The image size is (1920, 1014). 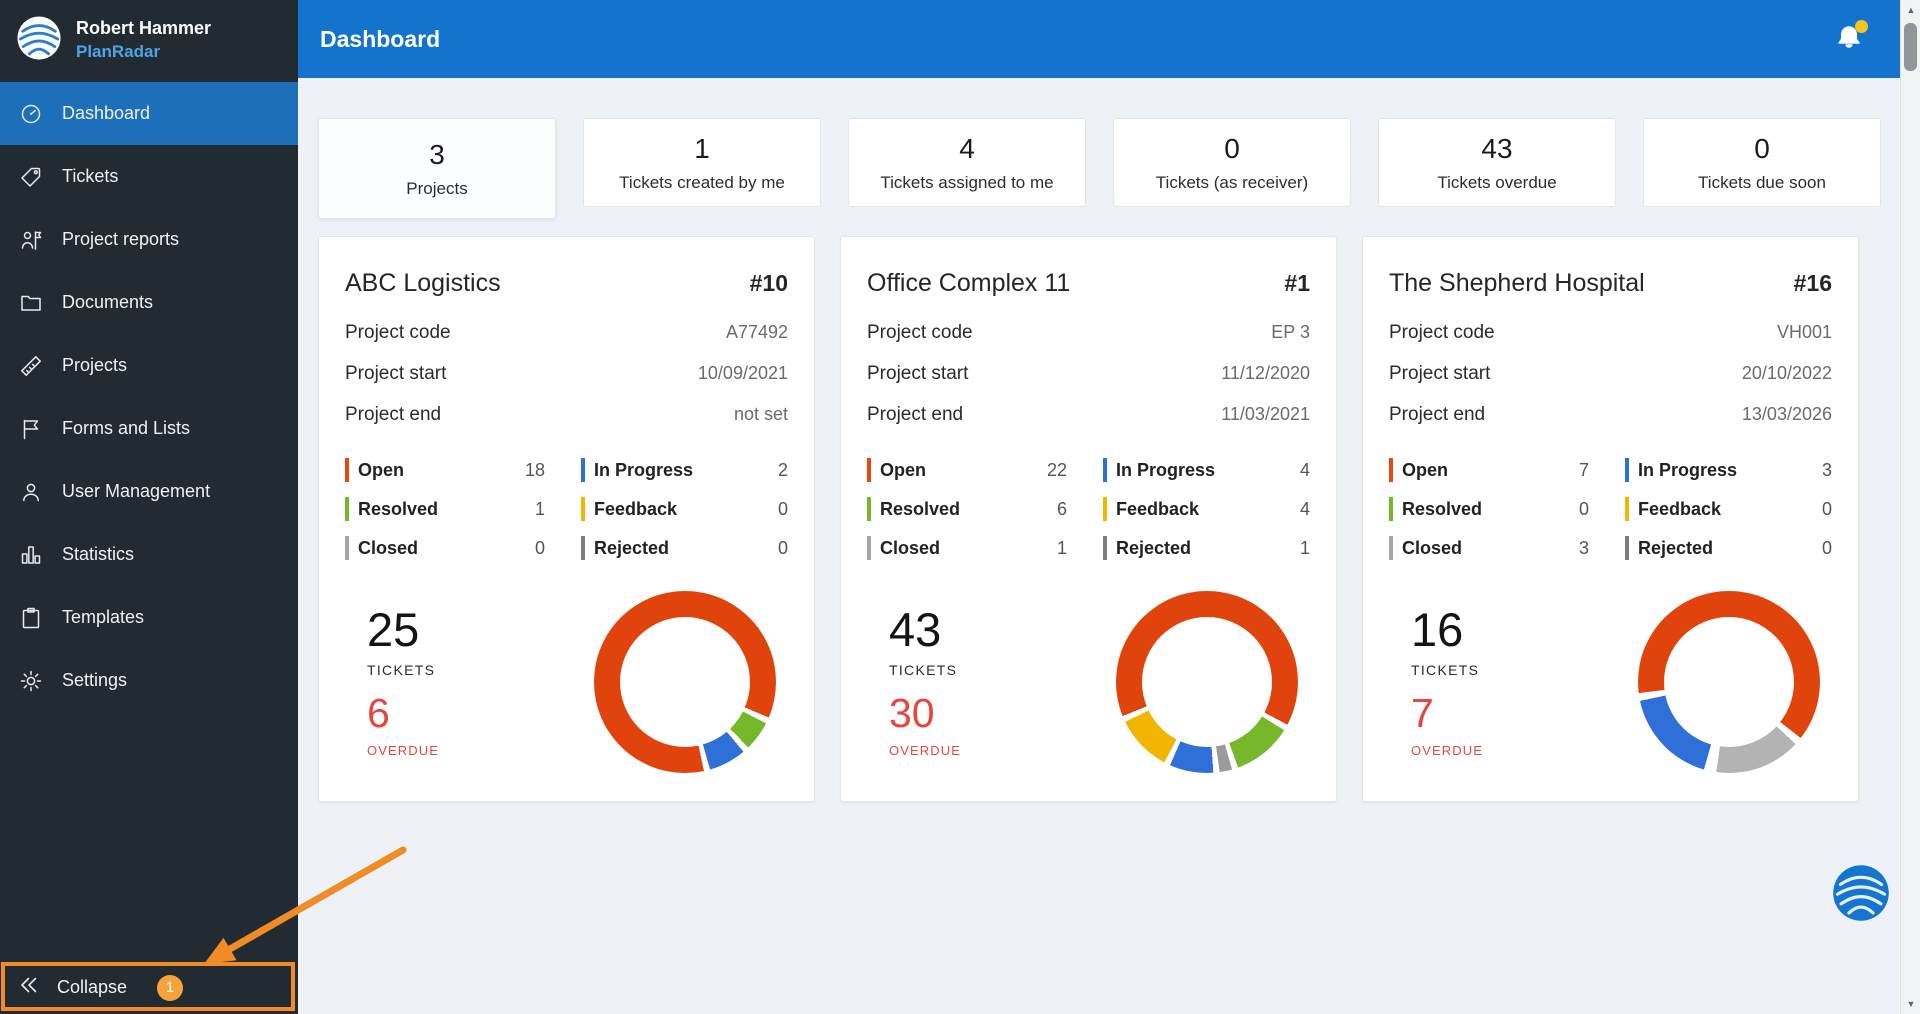 What do you see at coordinates (967, 470) in the screenshot?
I see `status-open: Open 22` at bounding box center [967, 470].